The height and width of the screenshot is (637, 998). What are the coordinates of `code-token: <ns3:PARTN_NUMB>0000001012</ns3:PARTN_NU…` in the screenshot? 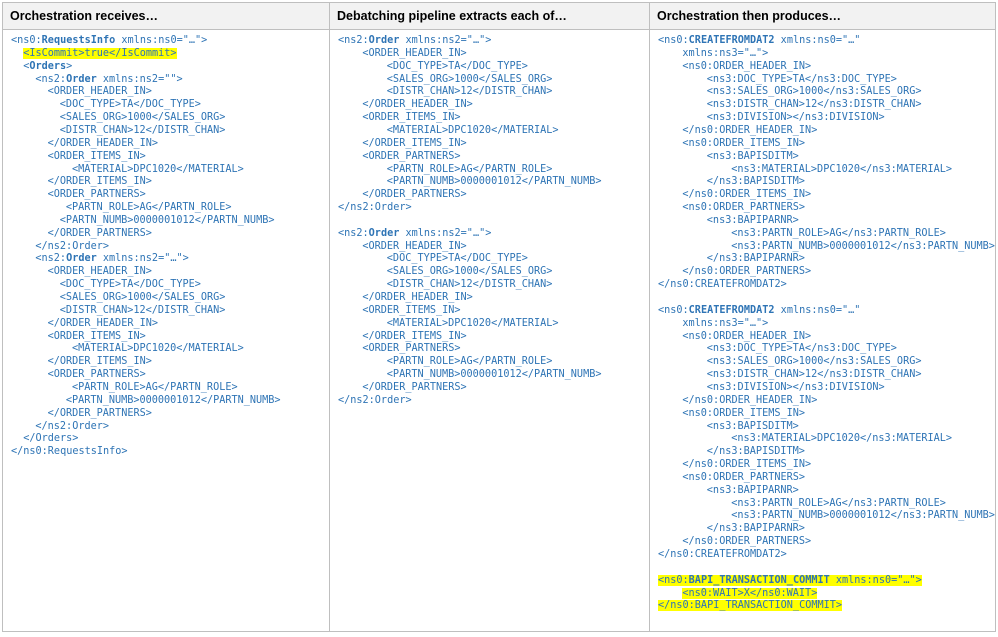 It's located at (863, 246).